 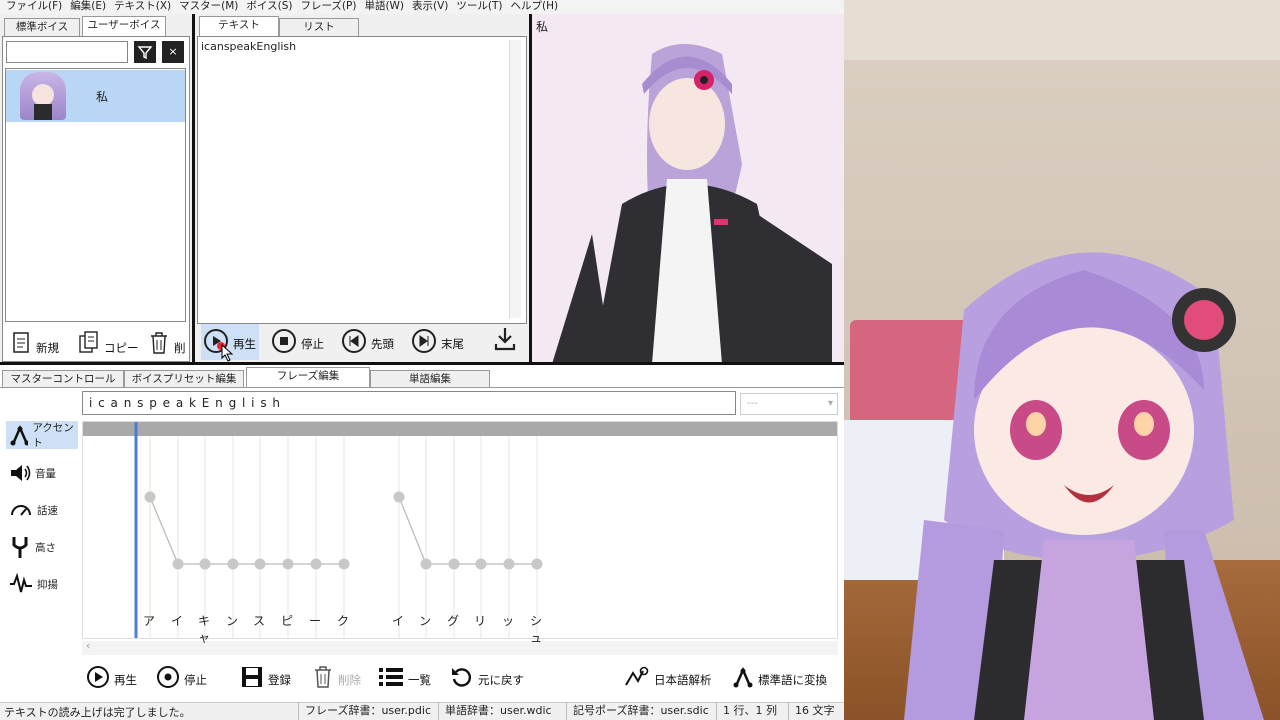 I want to click on menu-item-5: フレーズ(P), so click(x=330, y=7).